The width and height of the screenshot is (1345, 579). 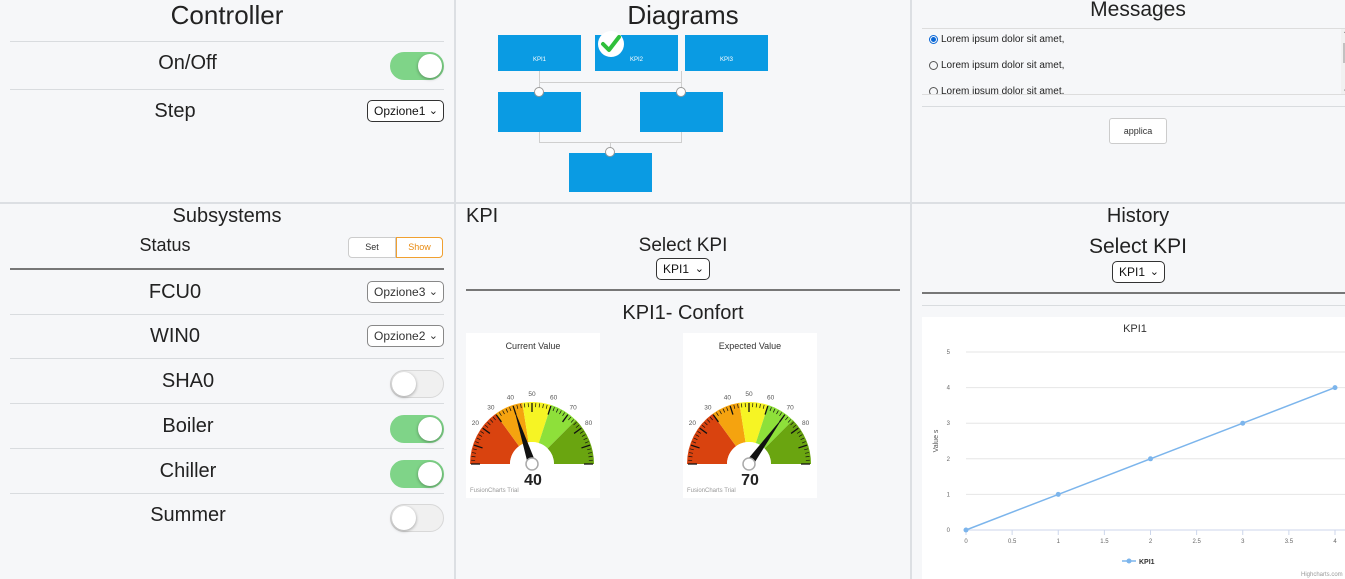 What do you see at coordinates (405, 111) in the screenshot?
I see `step-select: Opzione1 ⌄` at bounding box center [405, 111].